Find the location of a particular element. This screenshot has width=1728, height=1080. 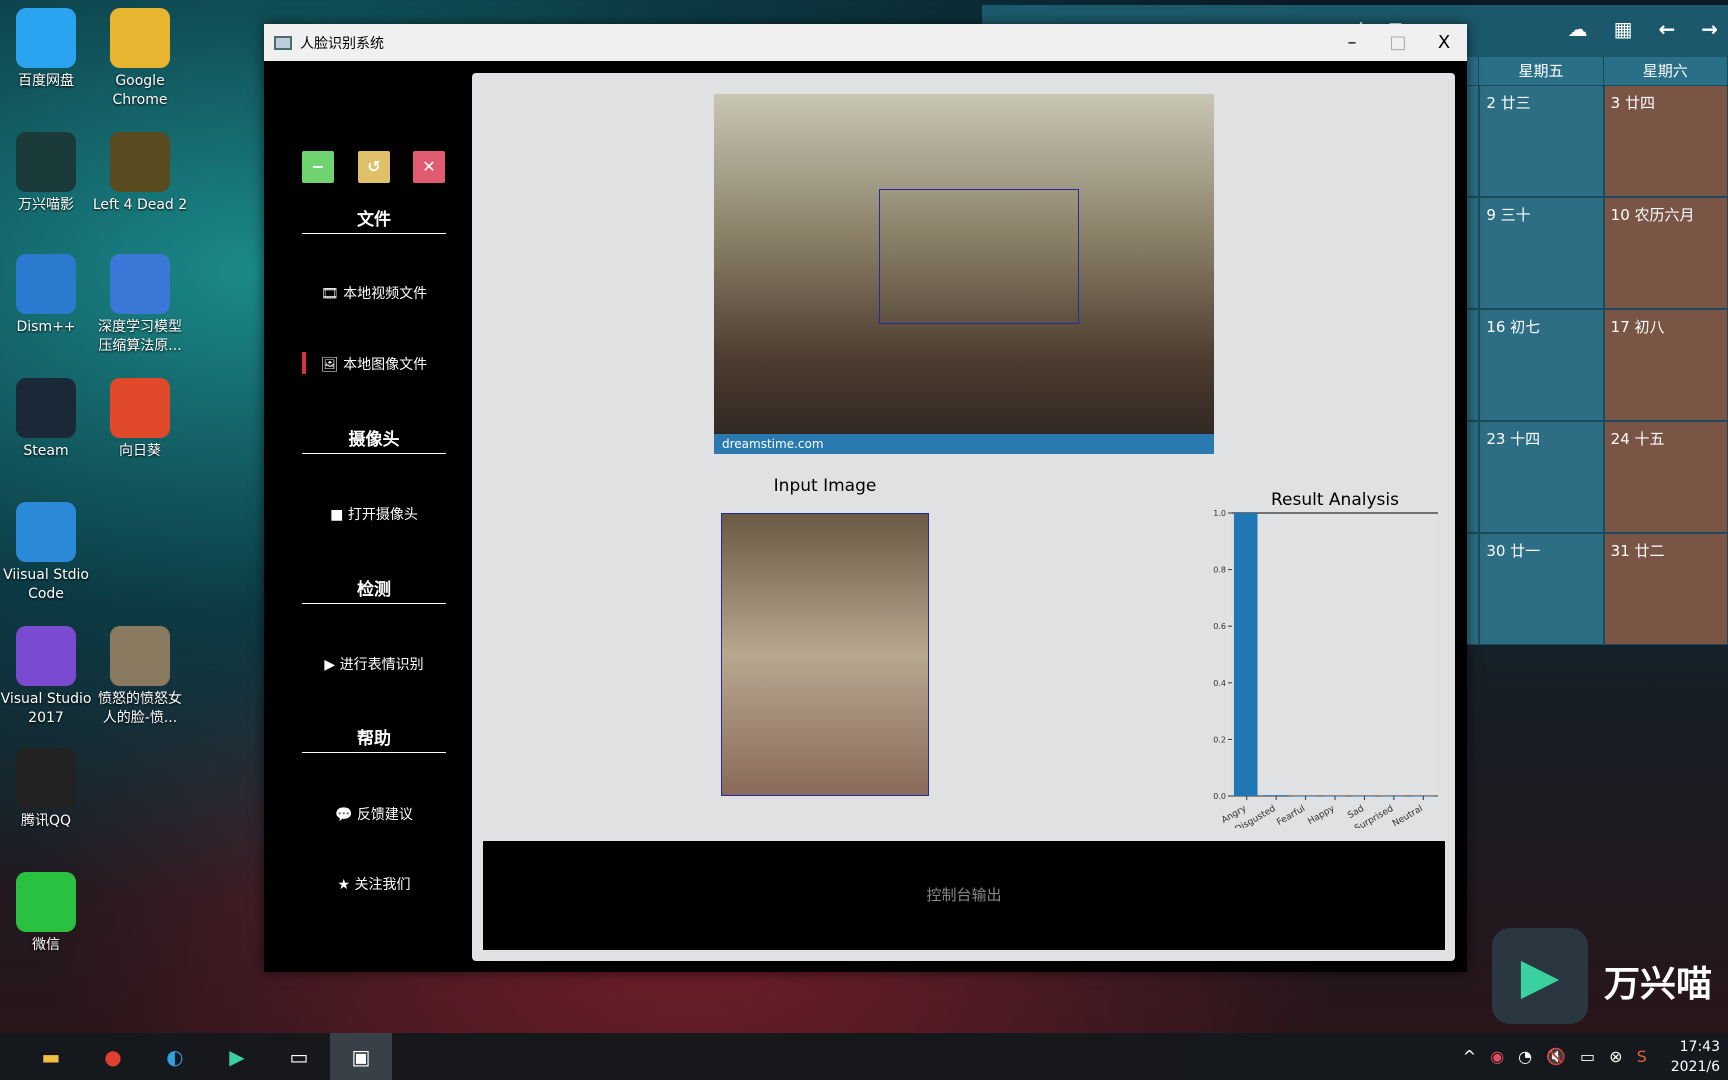

sidebar-item-icon: 🎞 is located at coordinates (329, 294).